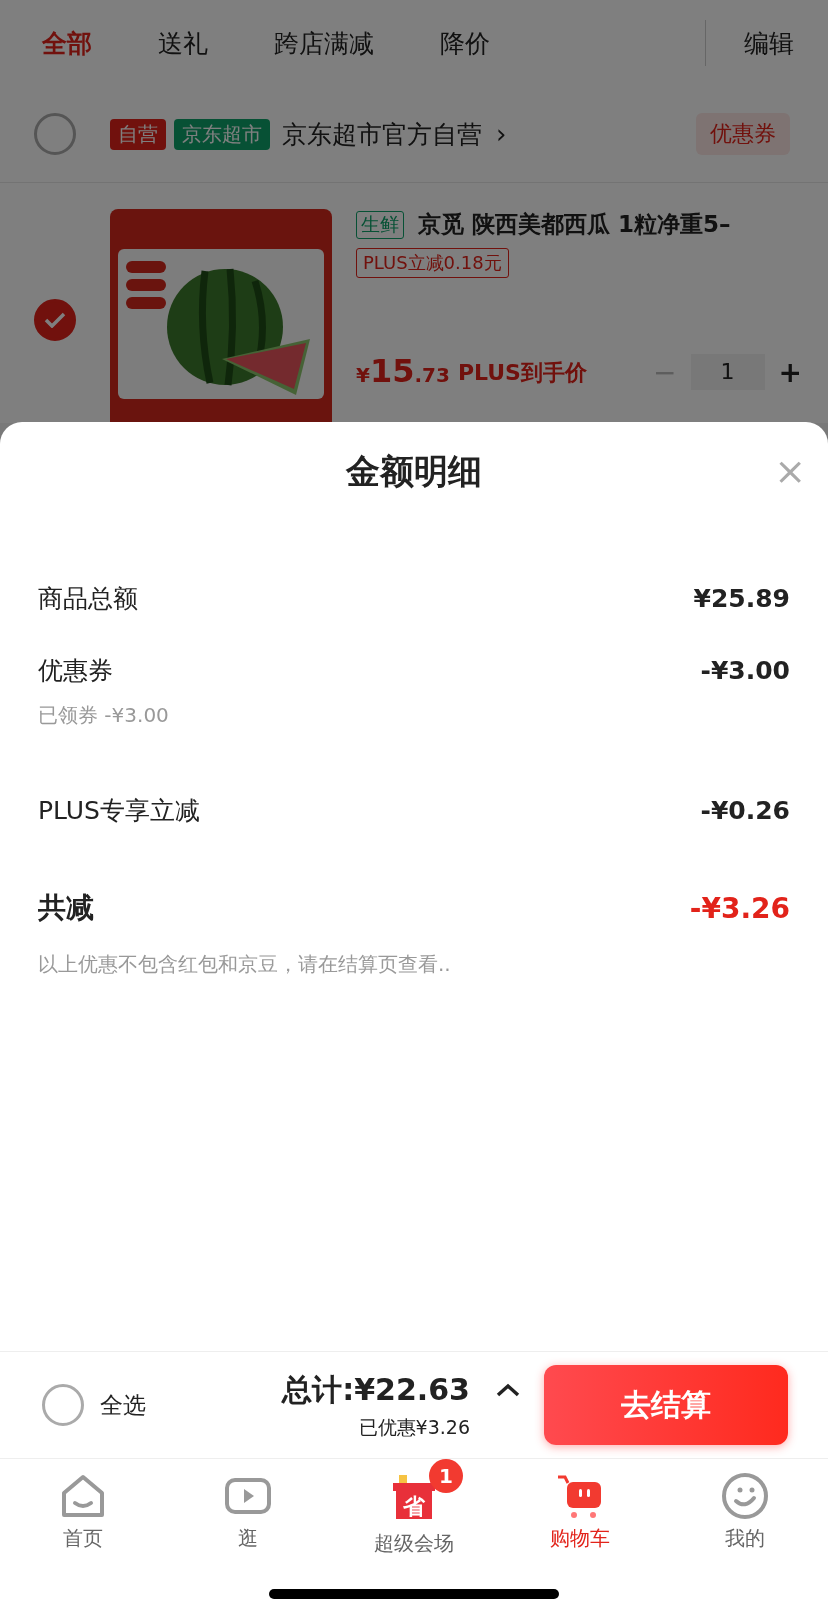  What do you see at coordinates (66, 908) in the screenshot?
I see `total-label: 共减` at bounding box center [66, 908].